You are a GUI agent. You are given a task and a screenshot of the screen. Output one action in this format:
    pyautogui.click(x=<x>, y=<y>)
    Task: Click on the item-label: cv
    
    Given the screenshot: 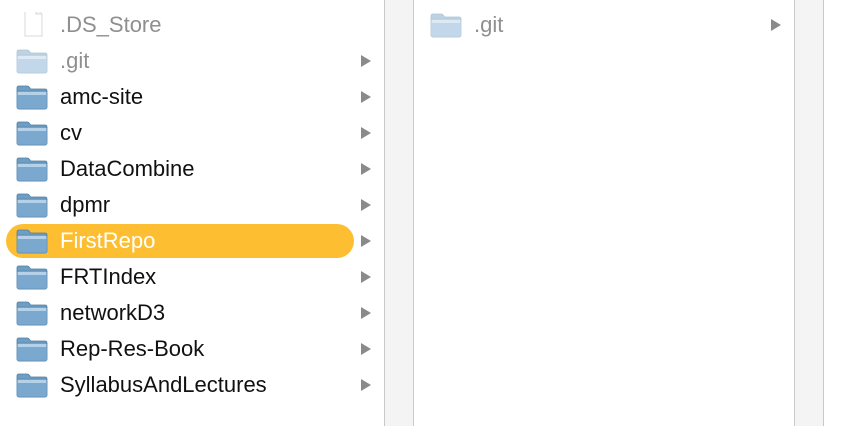 What is the action you would take?
    pyautogui.click(x=71, y=132)
    